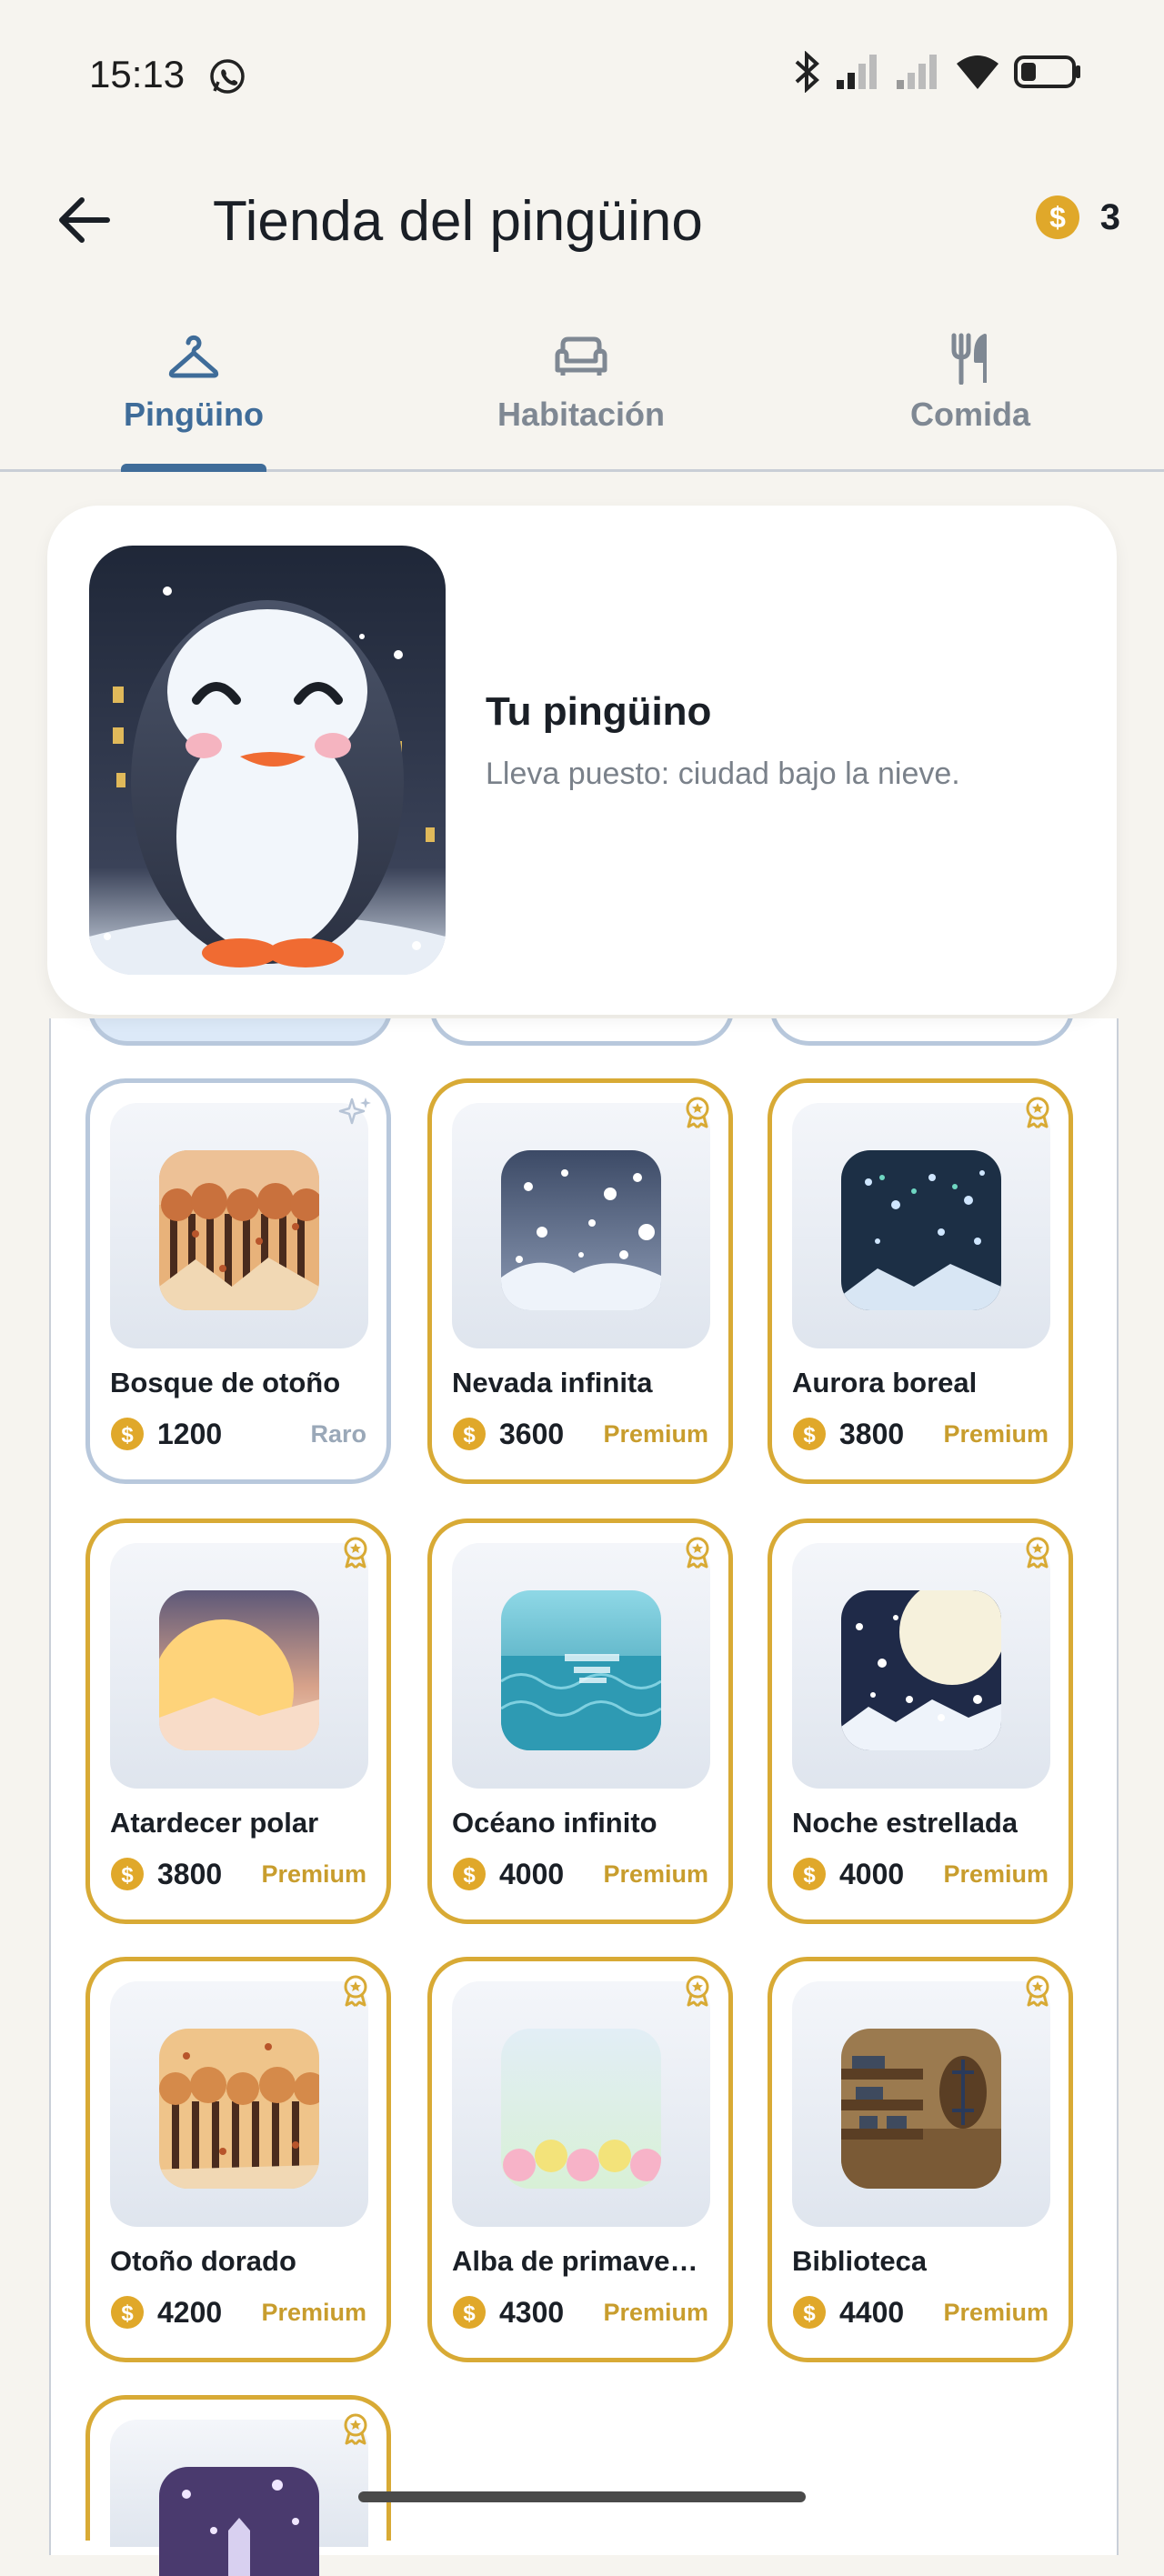 This screenshot has width=1164, height=2576. Describe the element at coordinates (885, 1383) in the screenshot. I see `item-name: Aurora boreal` at that location.